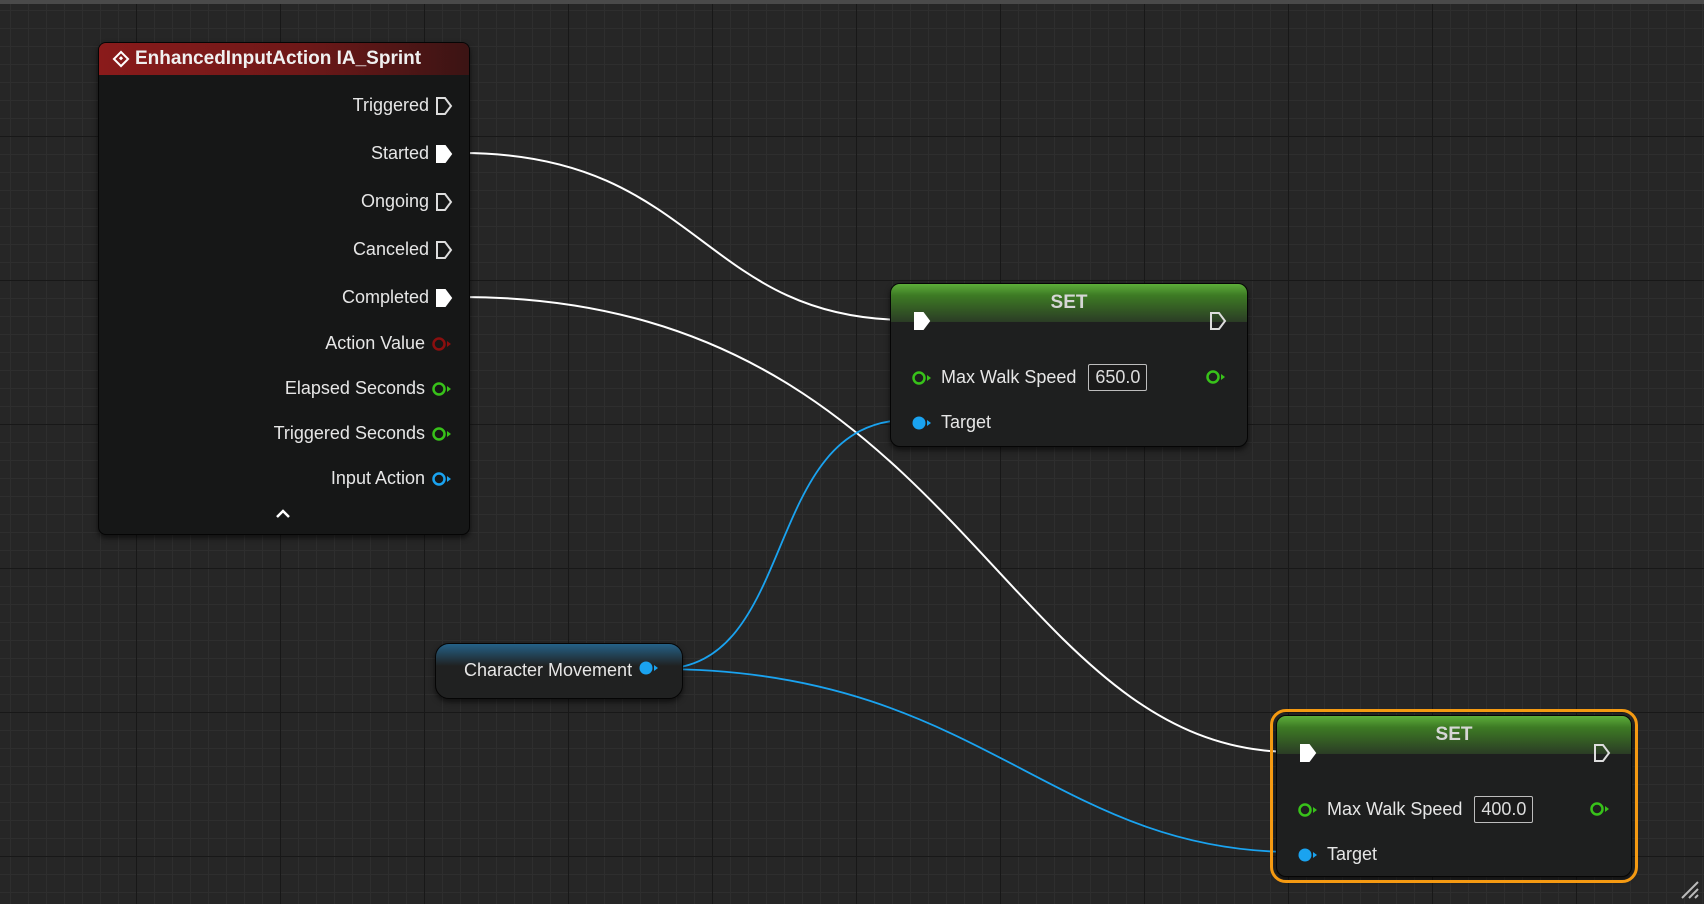  What do you see at coordinates (375, 343) in the screenshot?
I see `pin-label: Action Value` at bounding box center [375, 343].